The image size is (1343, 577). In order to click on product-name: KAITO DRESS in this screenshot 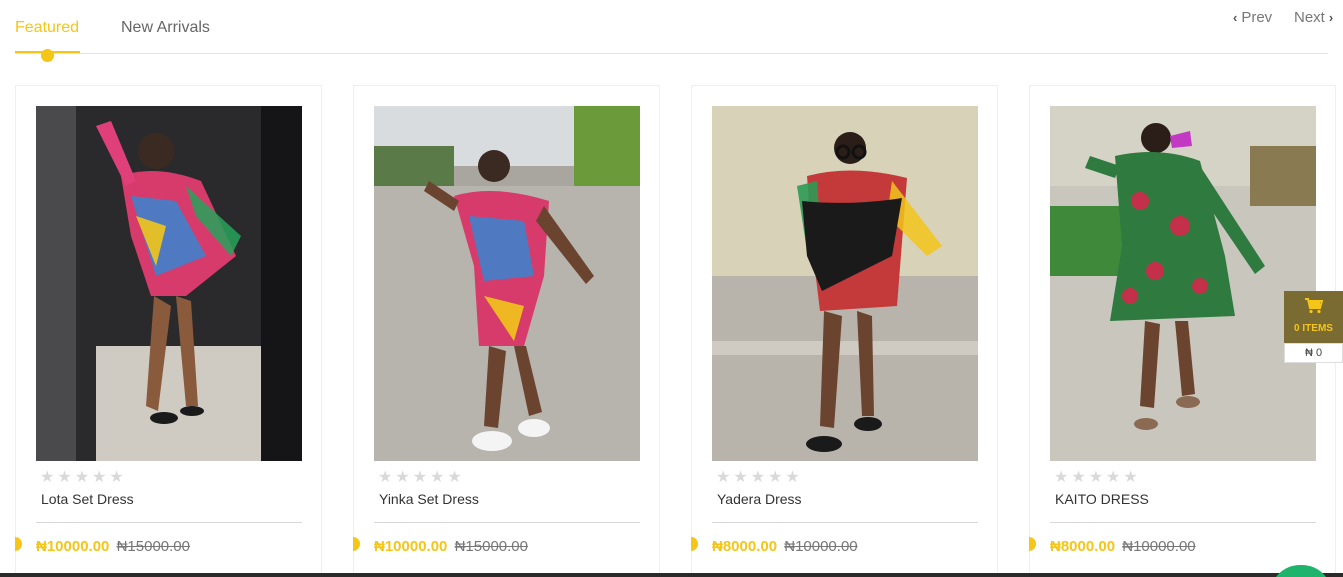, I will do `click(1102, 499)`.